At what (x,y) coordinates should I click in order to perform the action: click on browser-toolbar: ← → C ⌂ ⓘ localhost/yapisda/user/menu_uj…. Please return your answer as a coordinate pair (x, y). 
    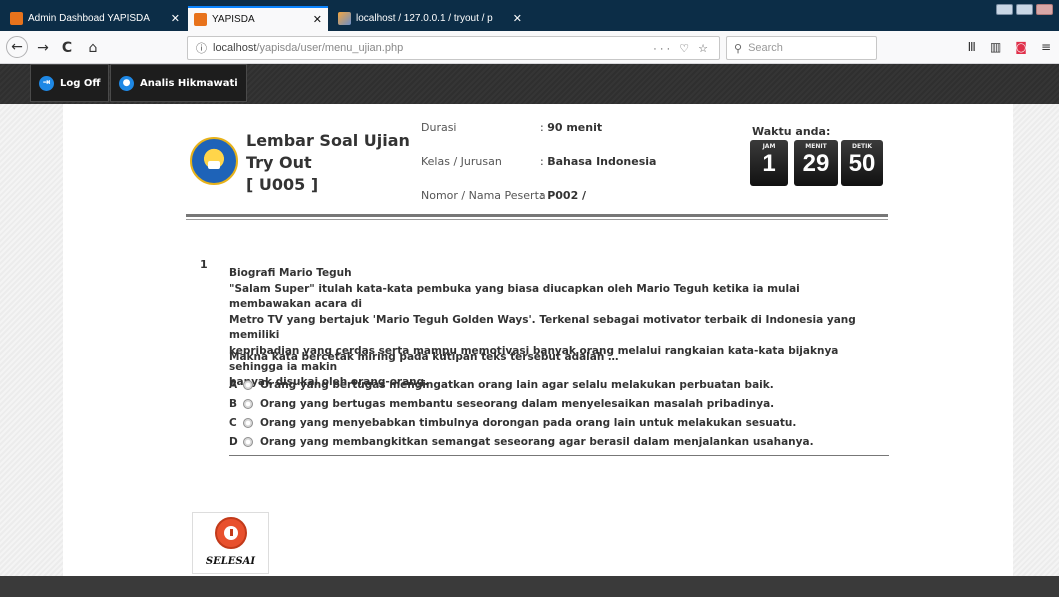
    Looking at the image, I should click on (529, 47).